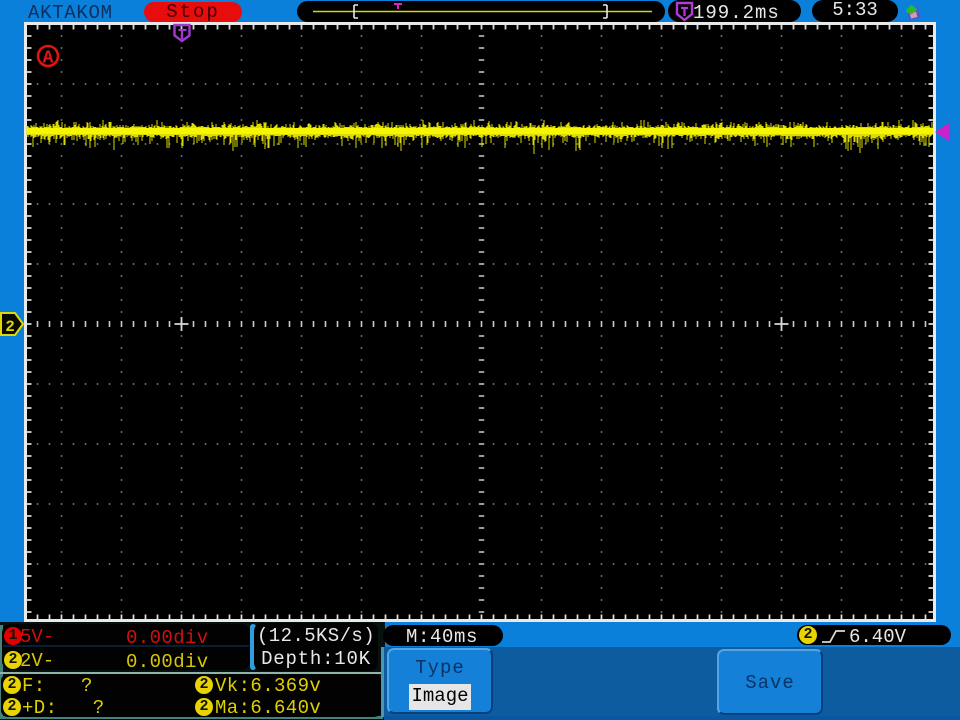 The image size is (960, 720). What do you see at coordinates (48, 59) in the screenshot?
I see `svg-text: A` at bounding box center [48, 59].